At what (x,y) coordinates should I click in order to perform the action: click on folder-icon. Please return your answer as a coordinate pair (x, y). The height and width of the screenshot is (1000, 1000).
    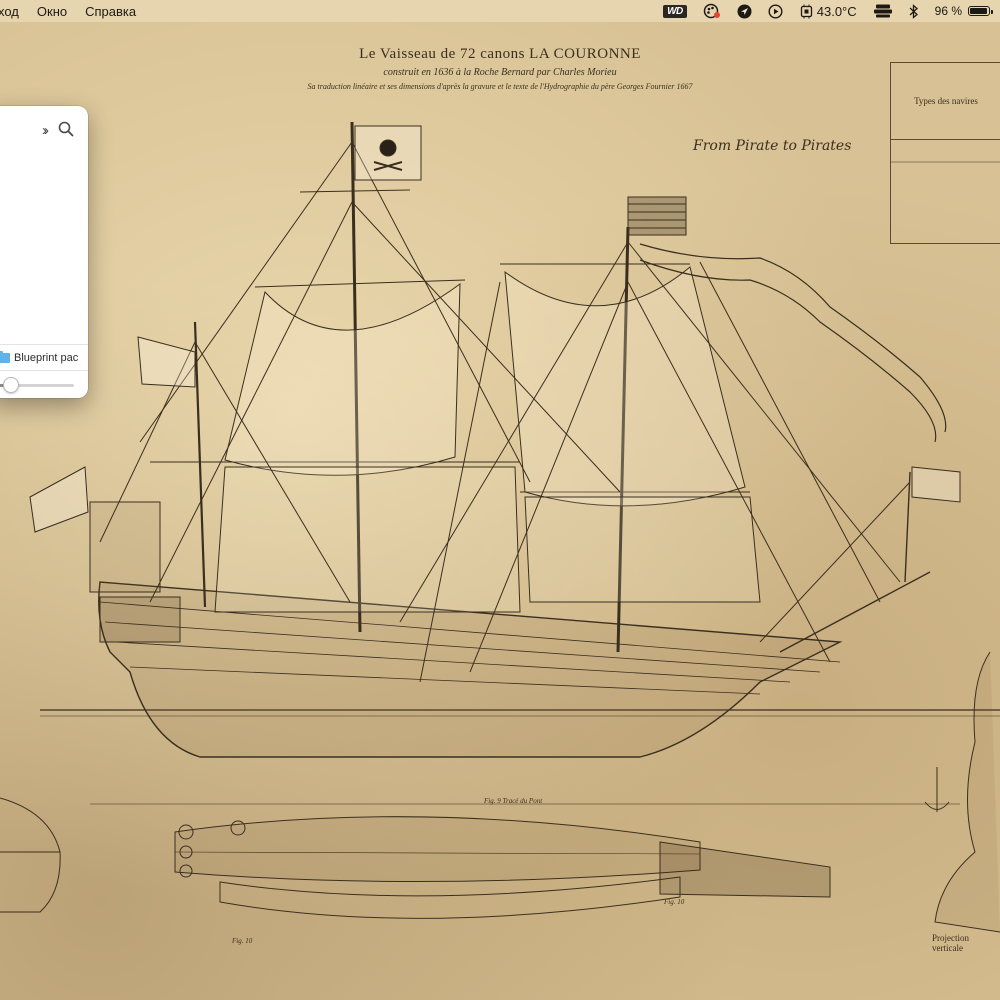
    Looking at the image, I should click on (5, 357).